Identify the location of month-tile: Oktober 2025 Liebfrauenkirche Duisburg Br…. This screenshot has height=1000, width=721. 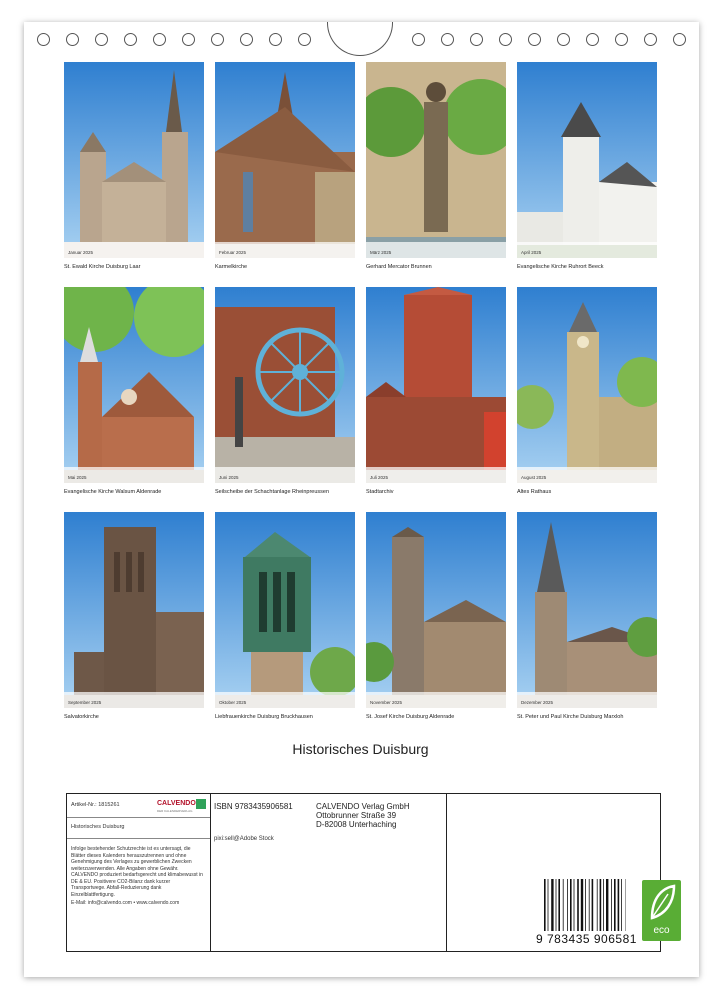
(285, 616).